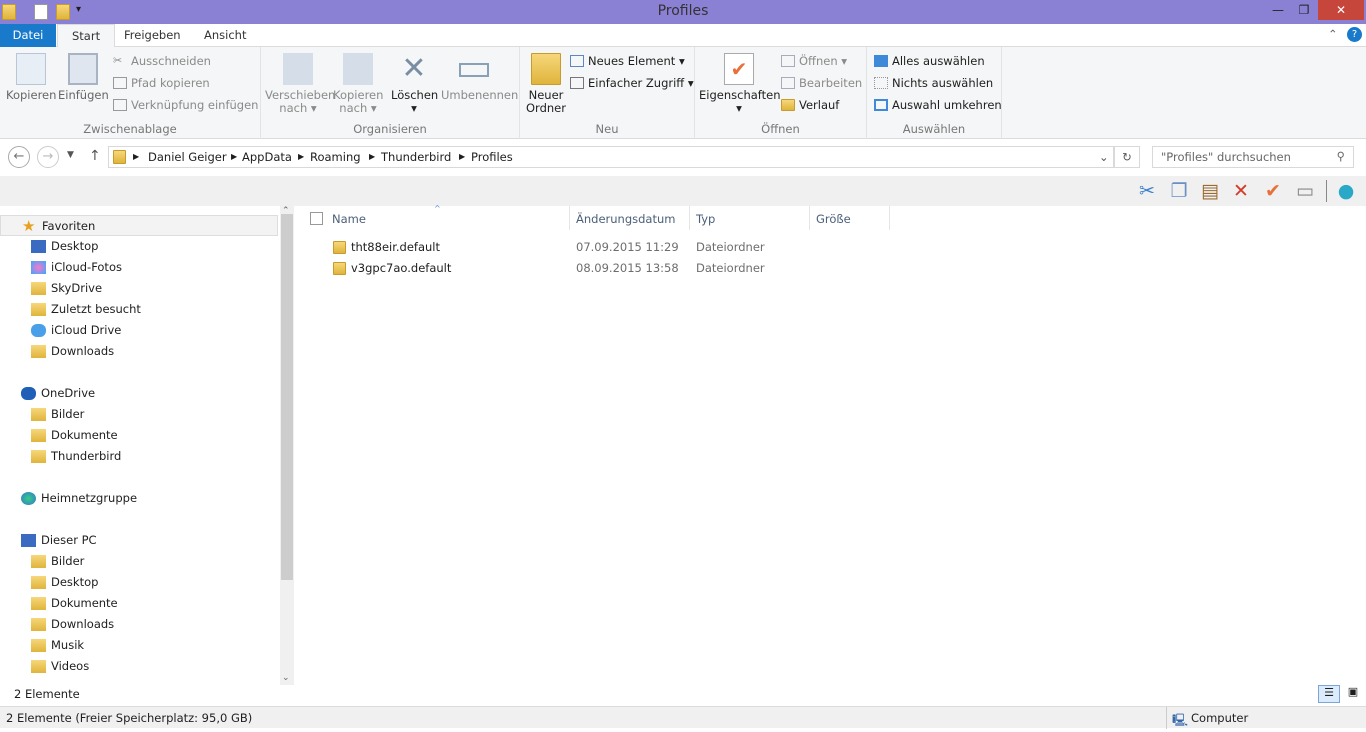 The image size is (1366, 732). I want to click on move-to-button: Verschieben nach ▾, so click(300, 84).